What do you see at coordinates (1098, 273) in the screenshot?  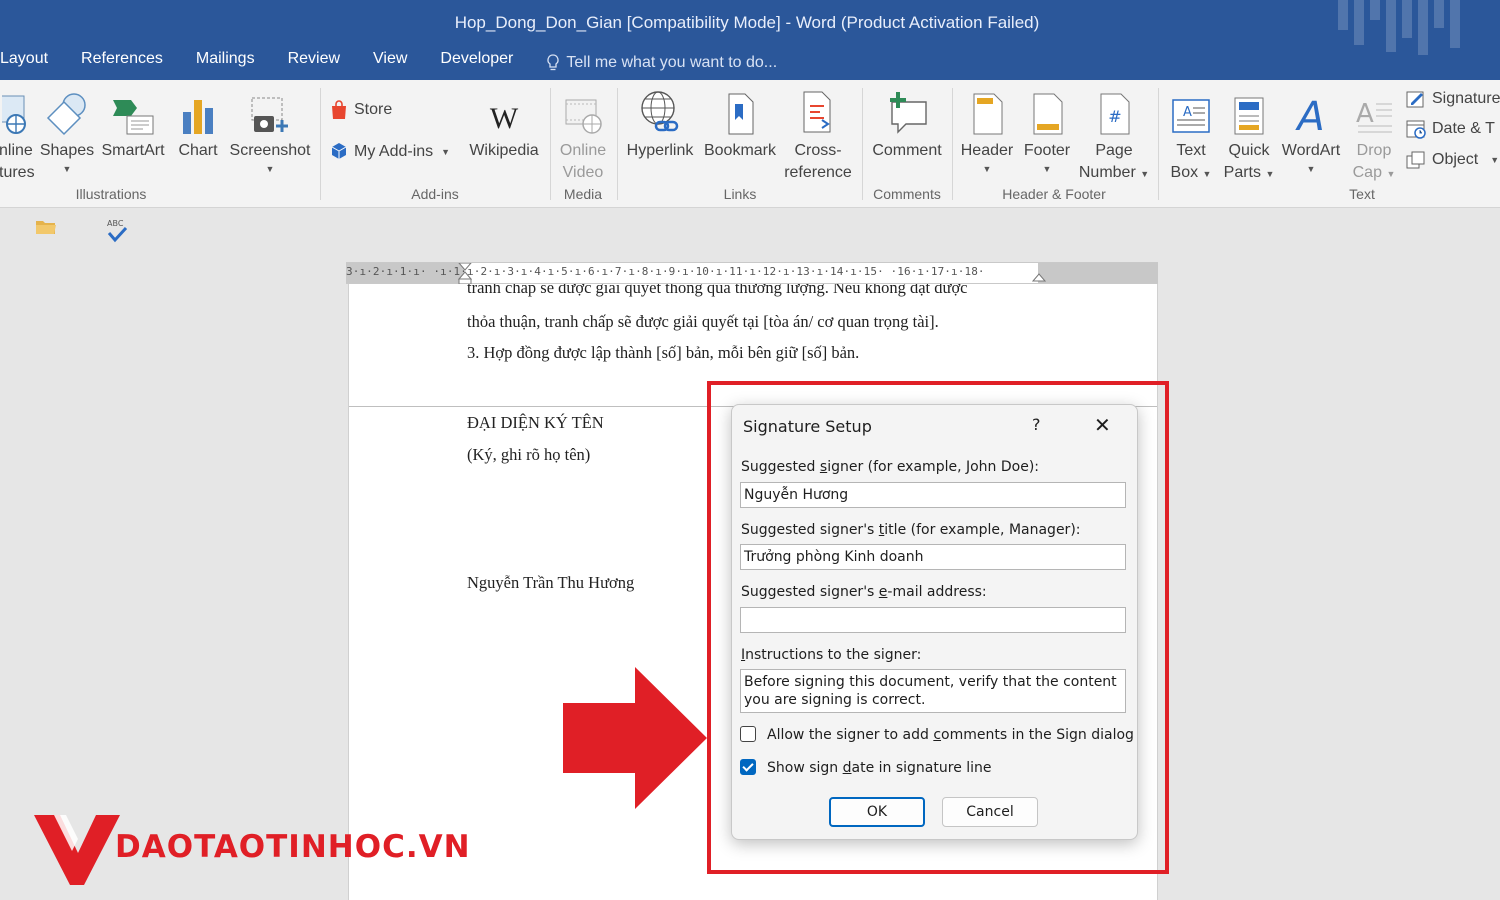 I see `ruler-right-margin` at bounding box center [1098, 273].